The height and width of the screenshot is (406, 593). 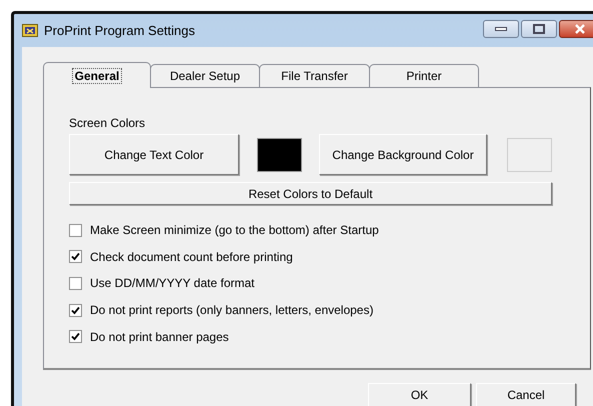 What do you see at coordinates (159, 337) in the screenshot?
I see `checkbox-label: Do not print banner pages` at bounding box center [159, 337].